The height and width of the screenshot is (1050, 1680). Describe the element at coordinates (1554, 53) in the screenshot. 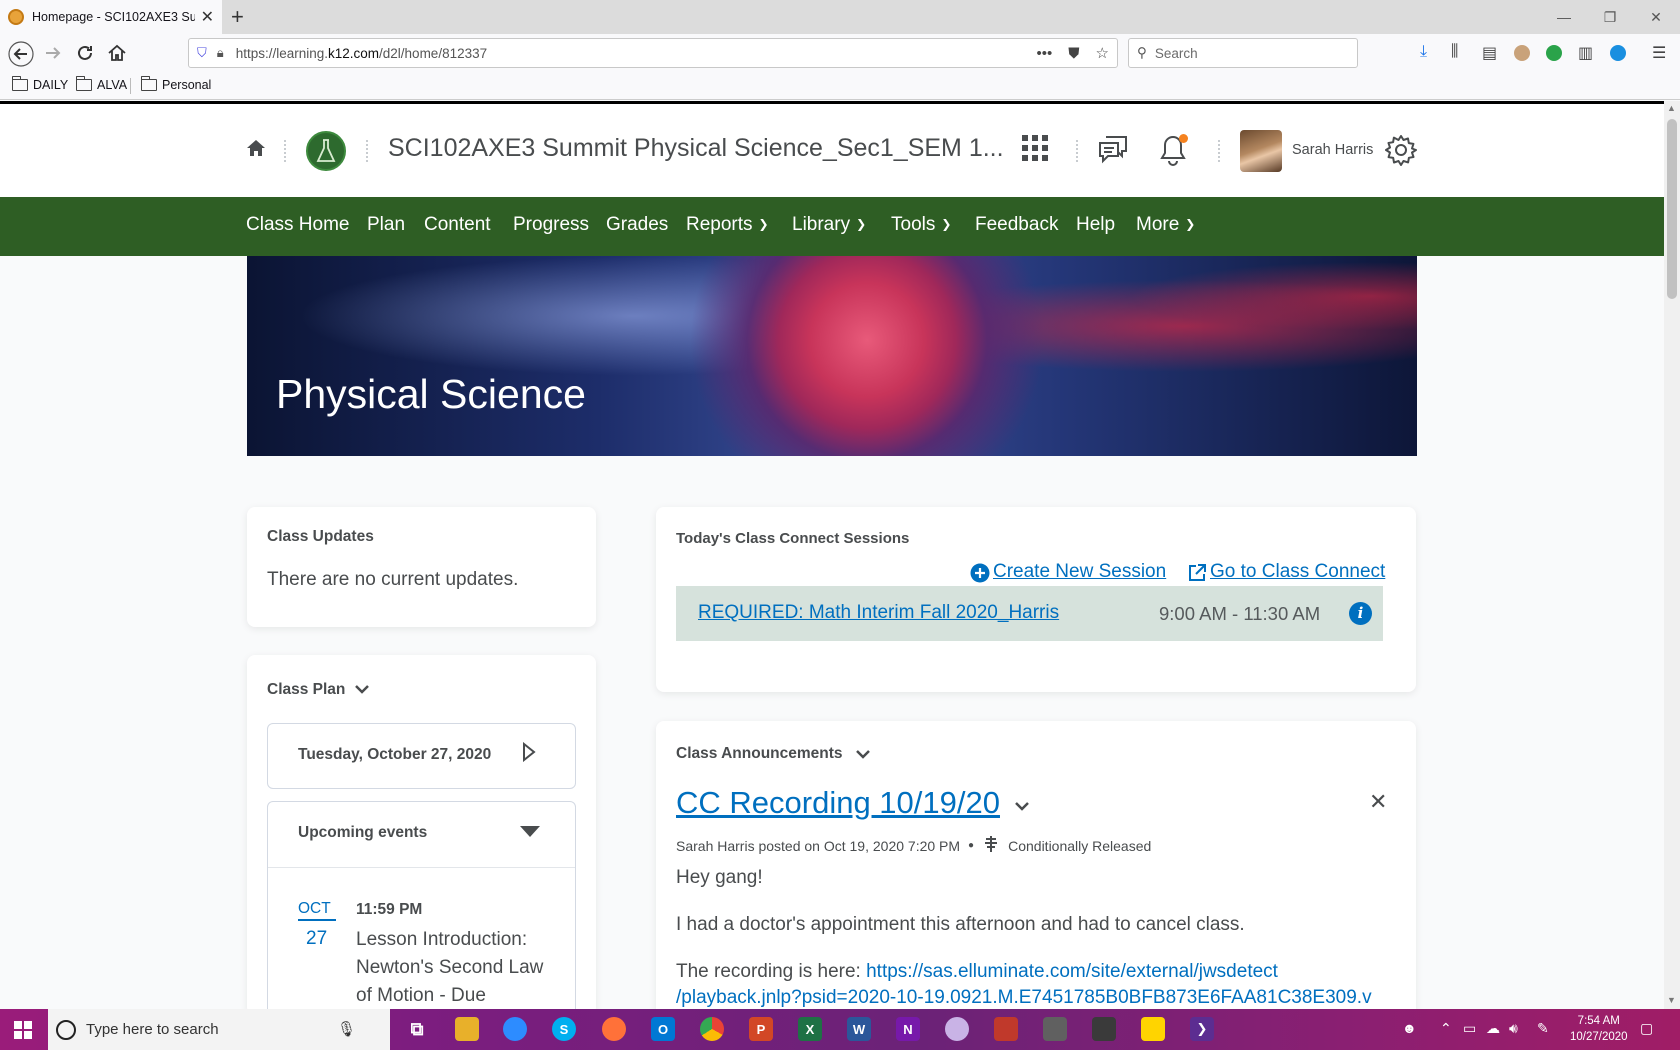

I see `extension-check-icon` at that location.